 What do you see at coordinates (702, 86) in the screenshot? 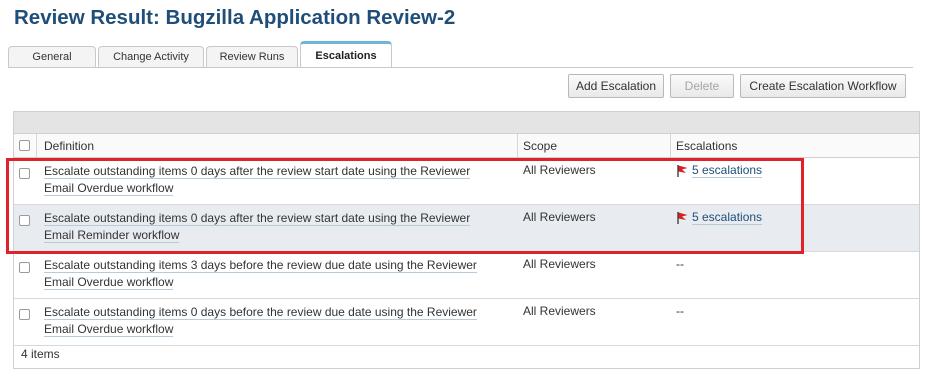
I see `delete-button: Delete` at bounding box center [702, 86].